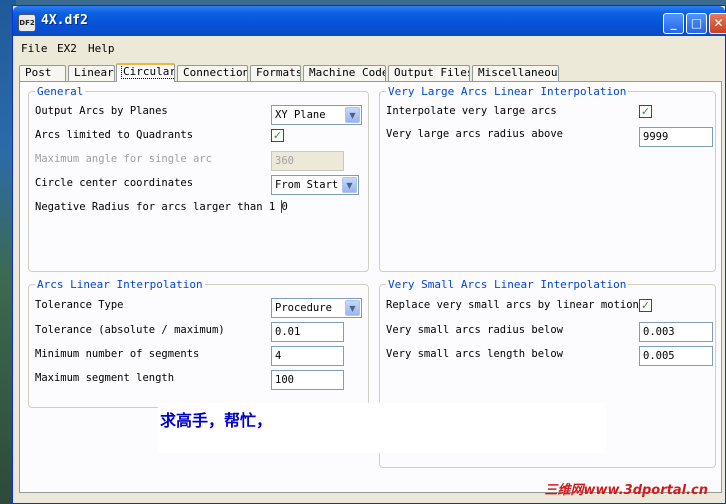  Describe the element at coordinates (645, 111) in the screenshot. I see `interpolate-large-checkbox: ✓` at that location.